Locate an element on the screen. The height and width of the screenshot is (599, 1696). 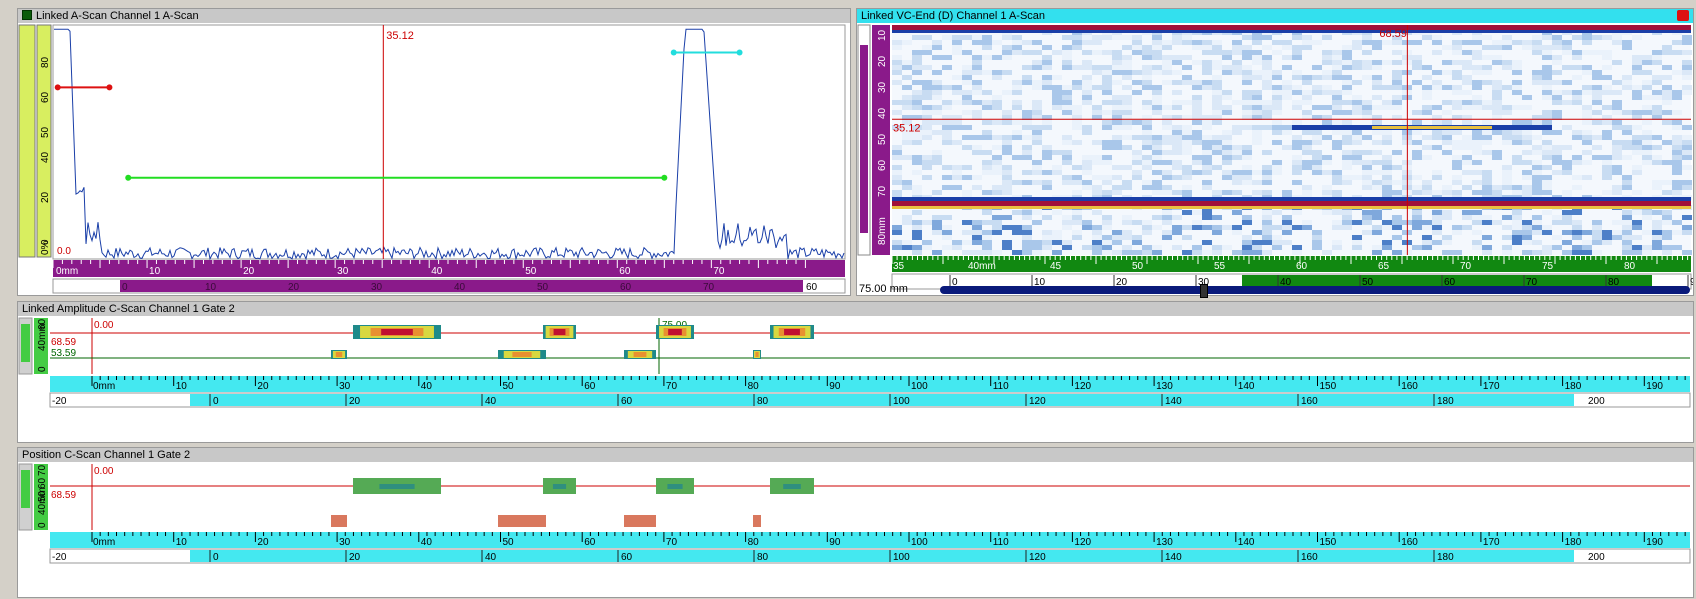
ascan-ruler is located at coordinates (449, 268).